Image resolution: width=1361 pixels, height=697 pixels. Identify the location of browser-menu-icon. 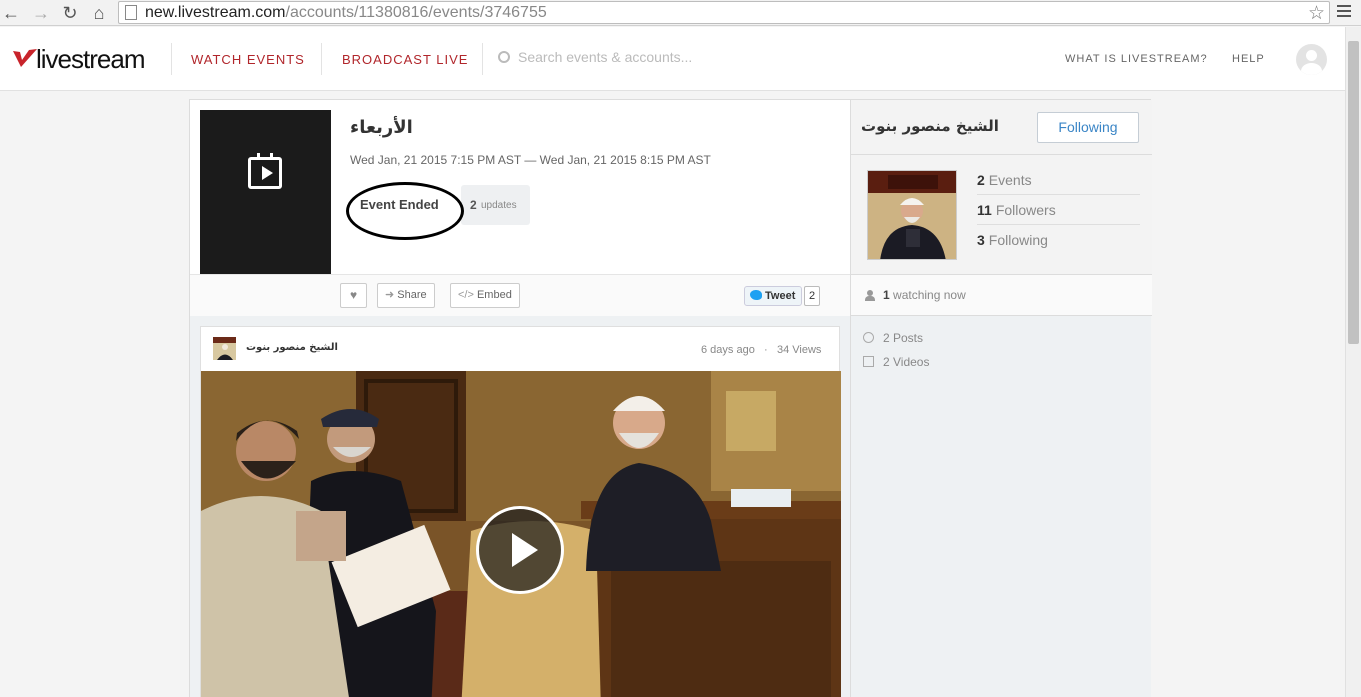
(1344, 12).